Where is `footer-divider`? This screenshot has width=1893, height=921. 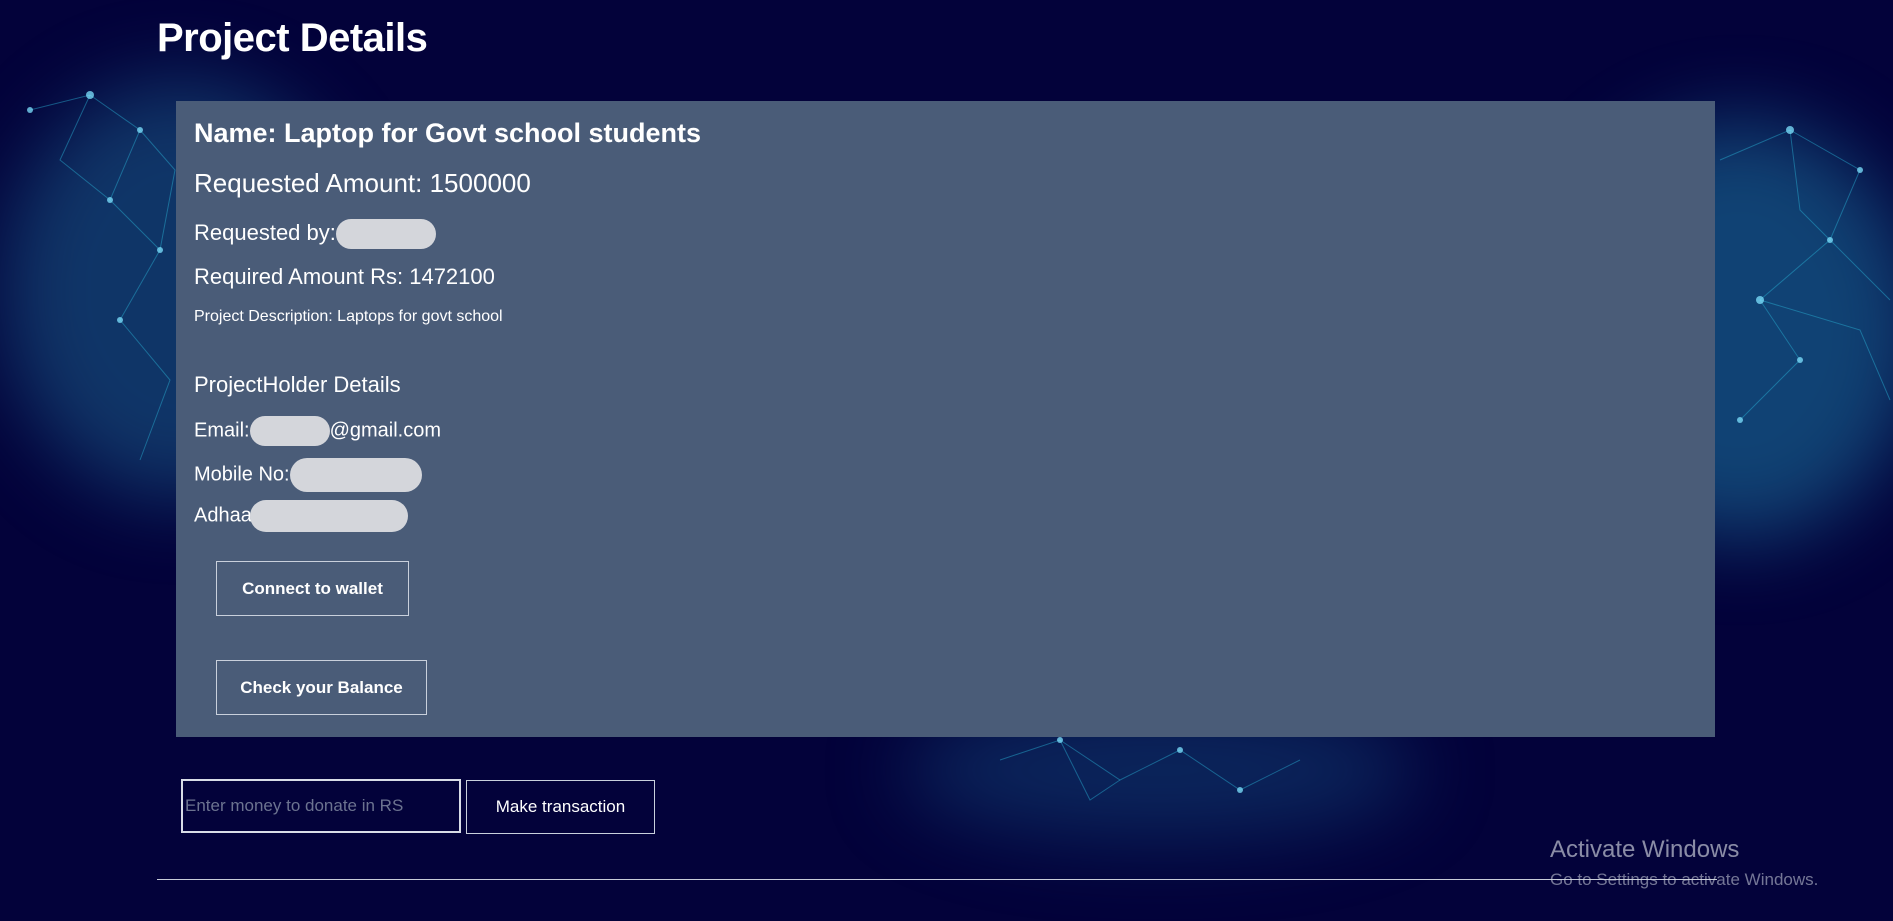
footer-divider is located at coordinates (937, 879).